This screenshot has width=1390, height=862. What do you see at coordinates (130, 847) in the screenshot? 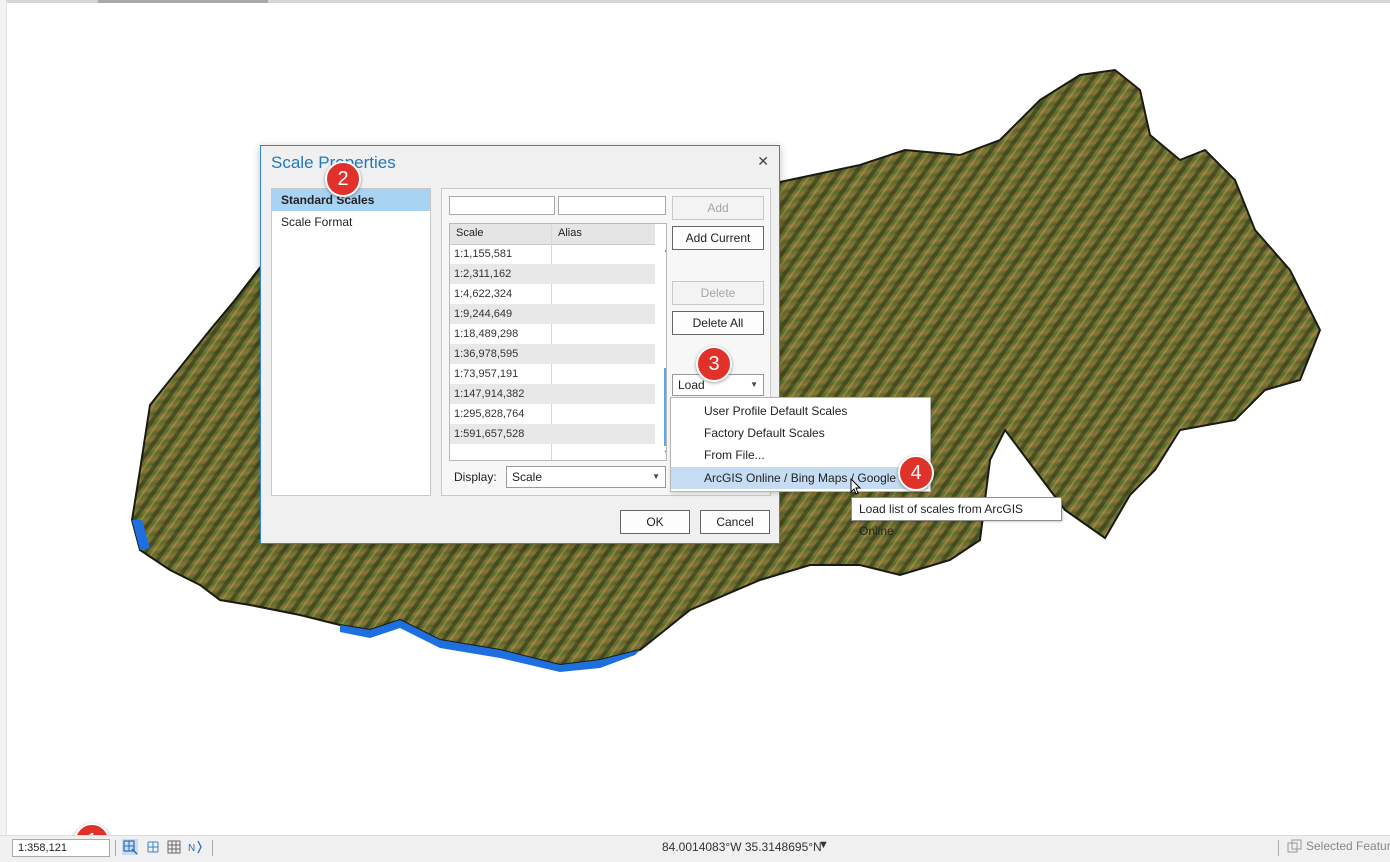
I see `snapping-icon` at bounding box center [130, 847].